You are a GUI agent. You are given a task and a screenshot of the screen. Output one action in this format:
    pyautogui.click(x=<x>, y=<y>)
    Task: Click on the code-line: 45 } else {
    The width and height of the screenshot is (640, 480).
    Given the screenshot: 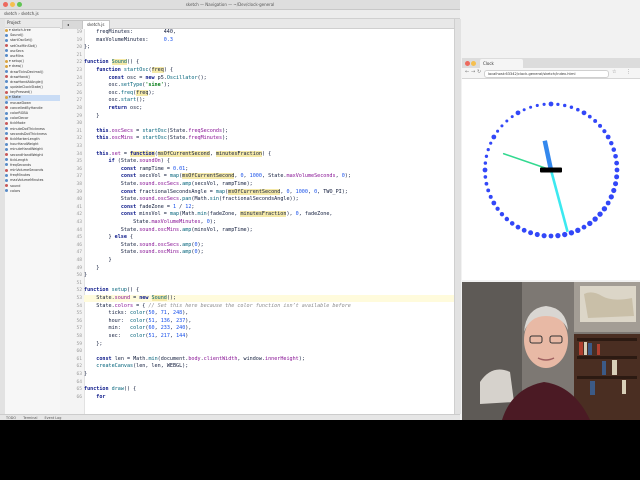 What is the action you would take?
    pyautogui.click(x=265, y=237)
    